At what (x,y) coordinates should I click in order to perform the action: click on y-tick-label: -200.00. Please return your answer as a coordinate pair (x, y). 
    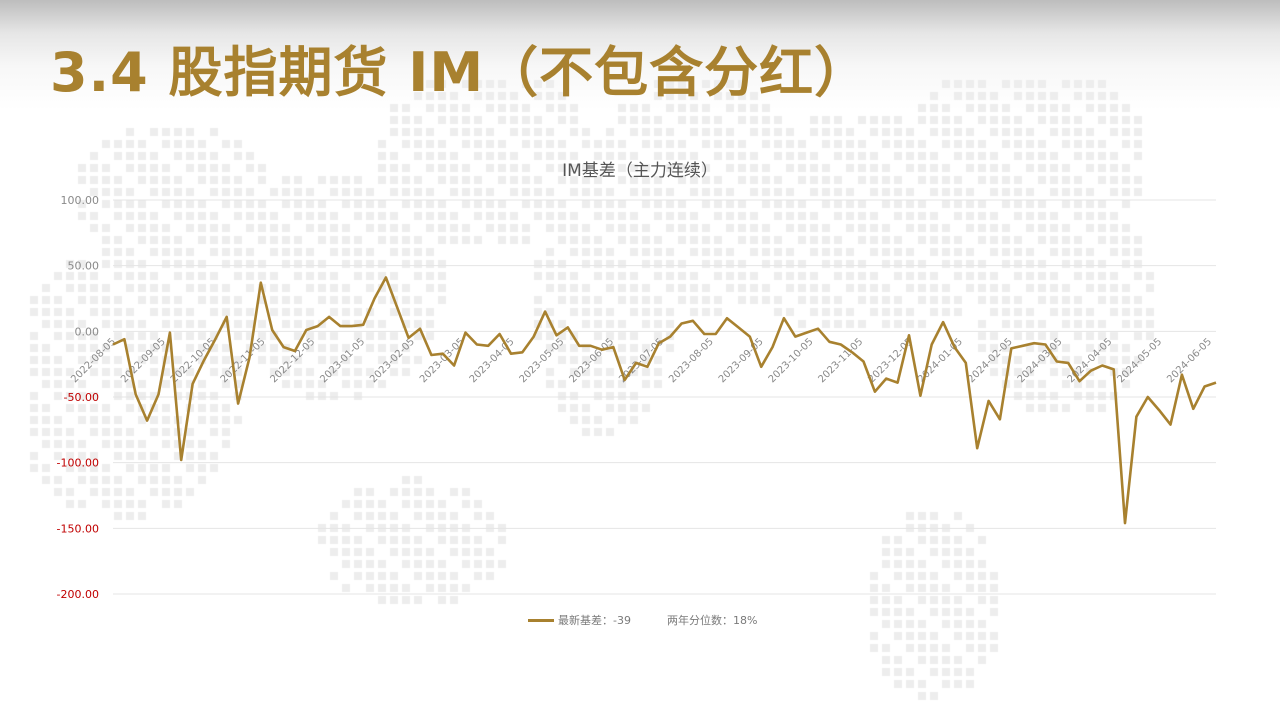
    Looking at the image, I should click on (78, 594).